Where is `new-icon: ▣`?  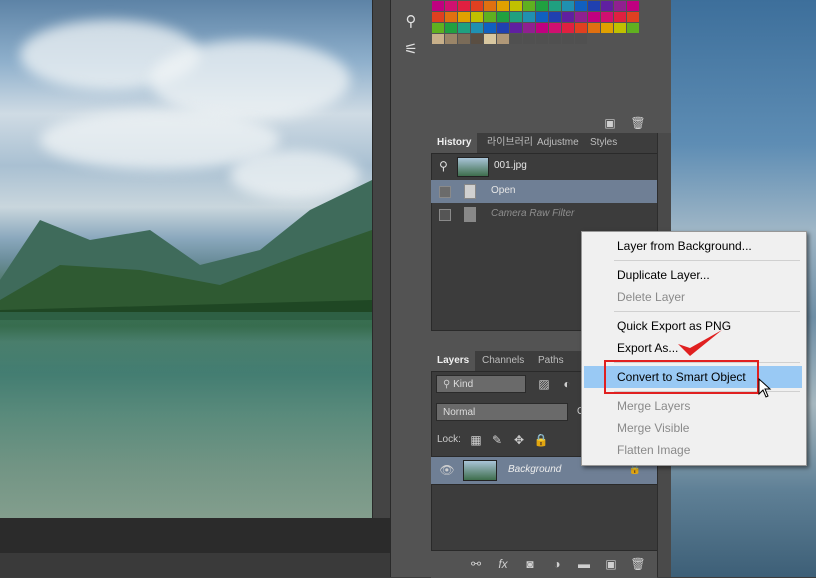 new-icon: ▣ is located at coordinates (610, 123).